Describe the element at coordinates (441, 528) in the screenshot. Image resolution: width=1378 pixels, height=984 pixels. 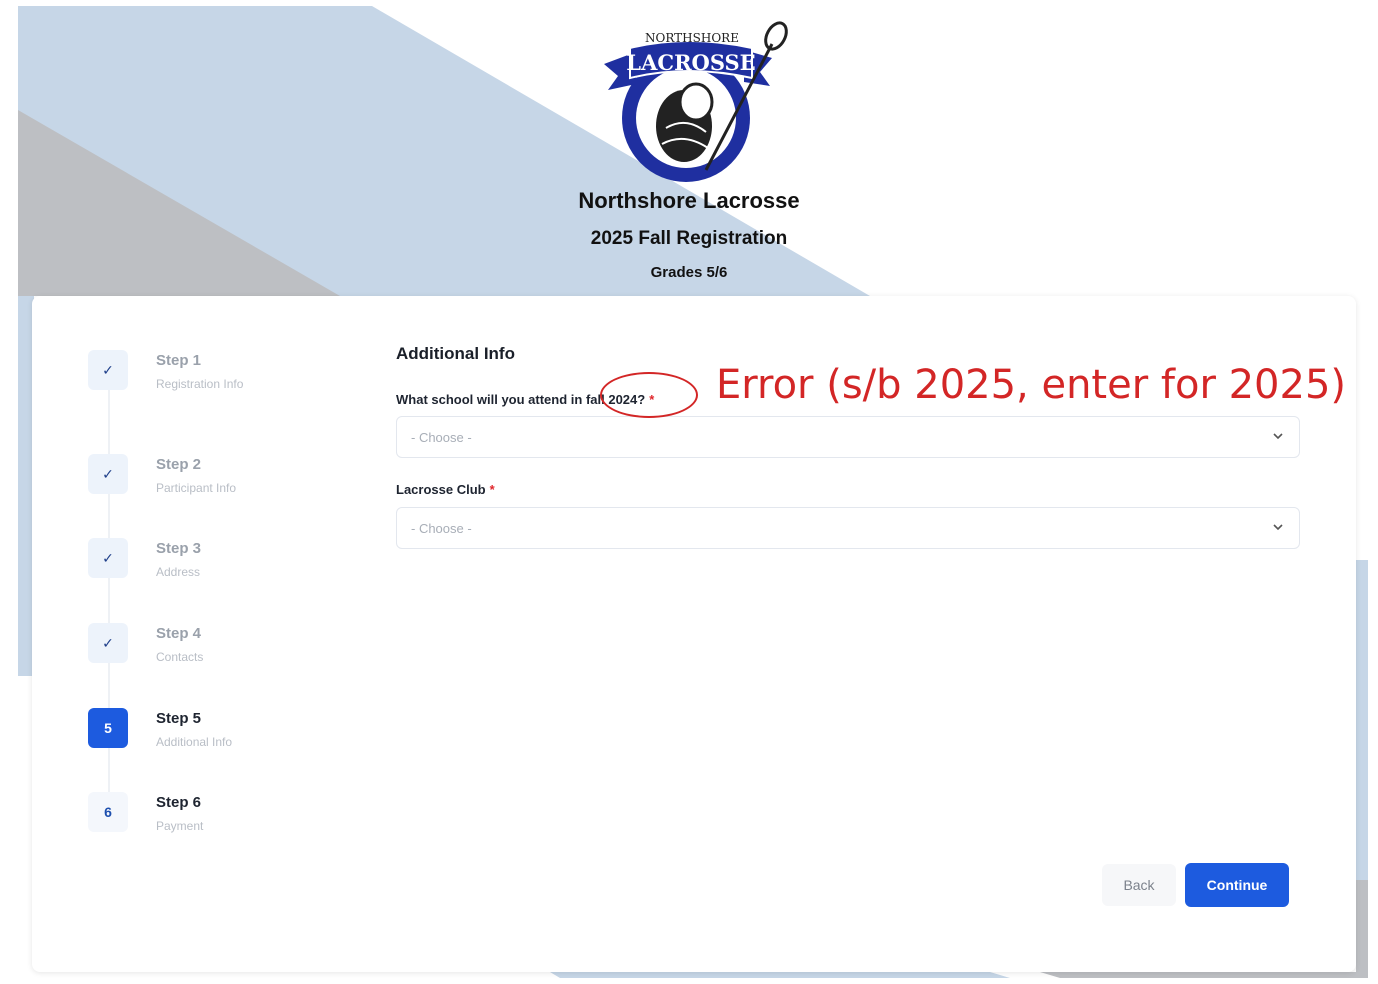
I see `club-select-value: - Choose -` at that location.